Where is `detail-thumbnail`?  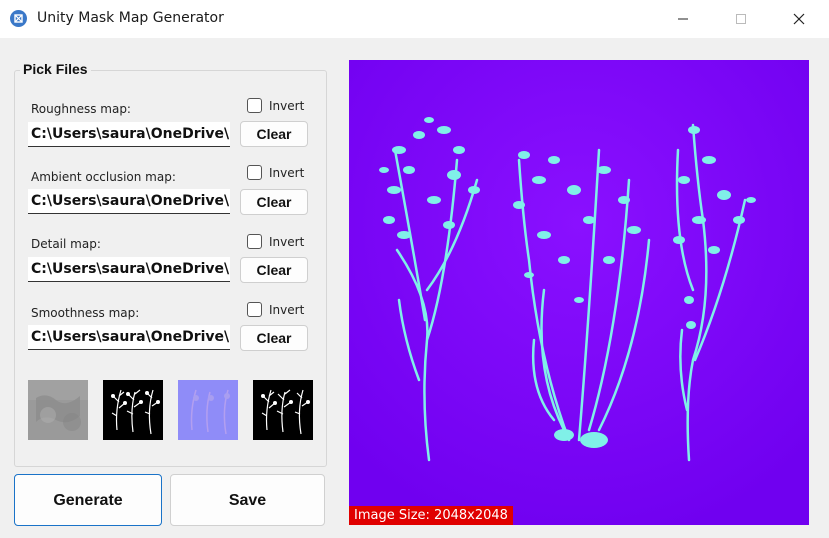
detail-thumbnail is located at coordinates (208, 410).